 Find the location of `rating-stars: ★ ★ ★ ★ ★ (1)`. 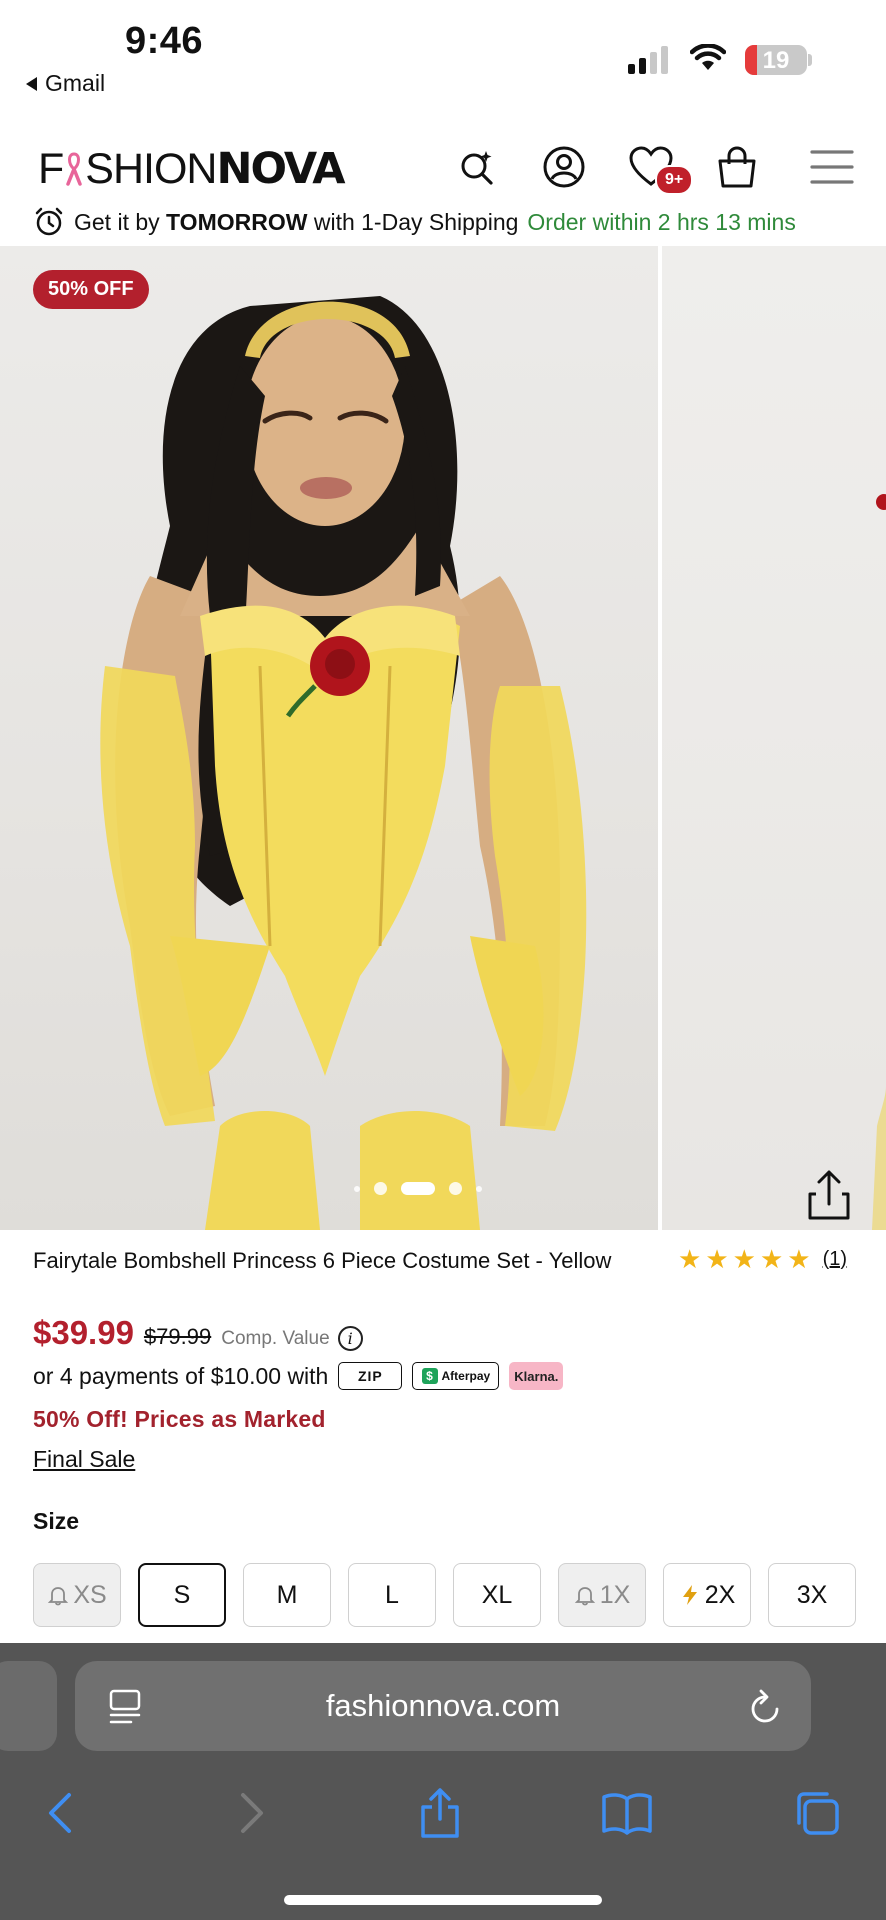

rating-stars: ★ ★ ★ ★ ★ (1) is located at coordinates (762, 1259).